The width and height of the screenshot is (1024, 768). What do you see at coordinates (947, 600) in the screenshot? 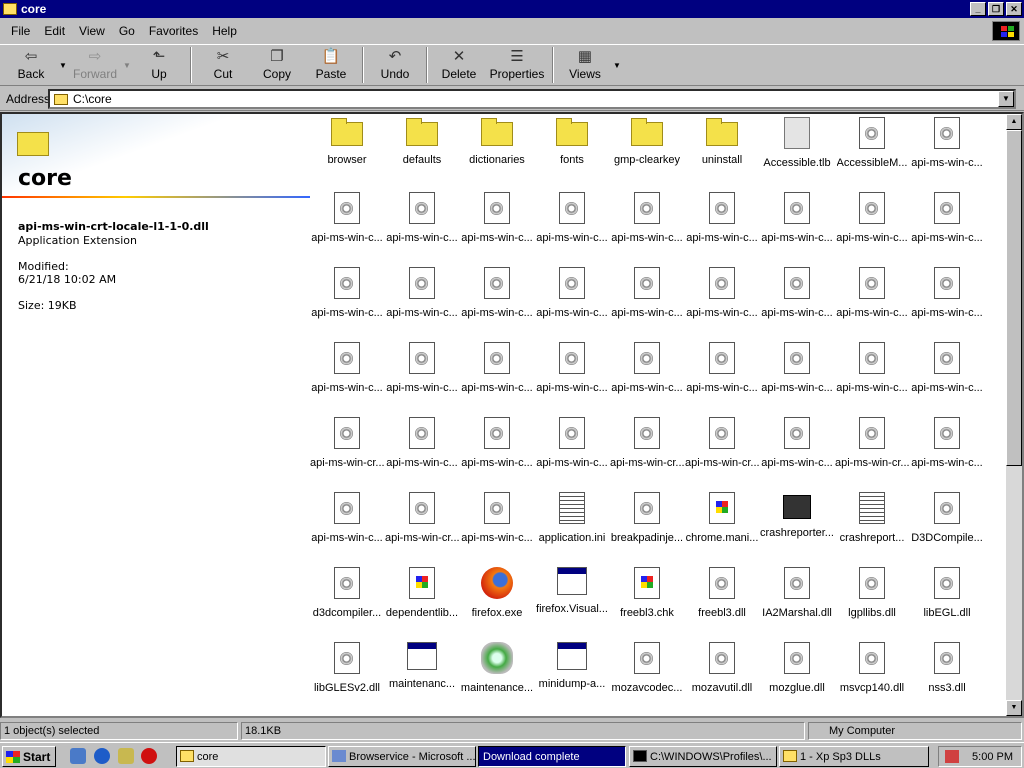
I see `file-item: libEGL.dll` at bounding box center [947, 600].